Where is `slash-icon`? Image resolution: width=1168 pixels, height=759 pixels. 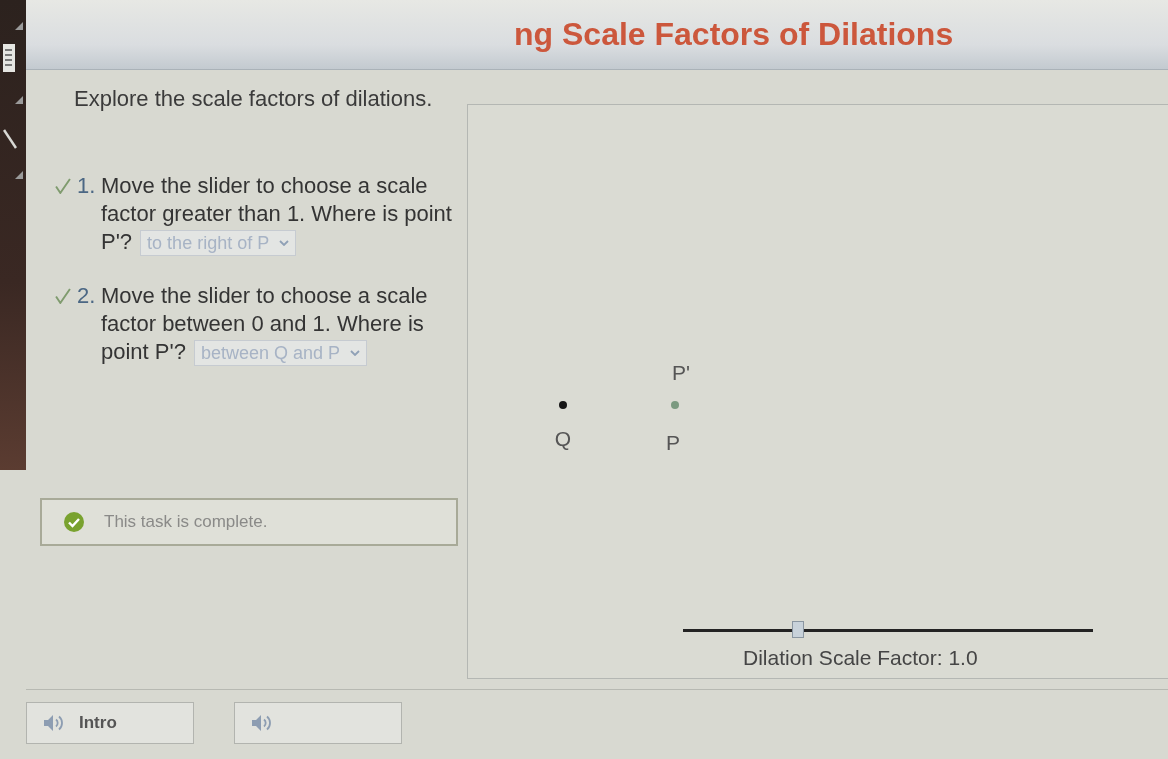 slash-icon is located at coordinates (10, 139).